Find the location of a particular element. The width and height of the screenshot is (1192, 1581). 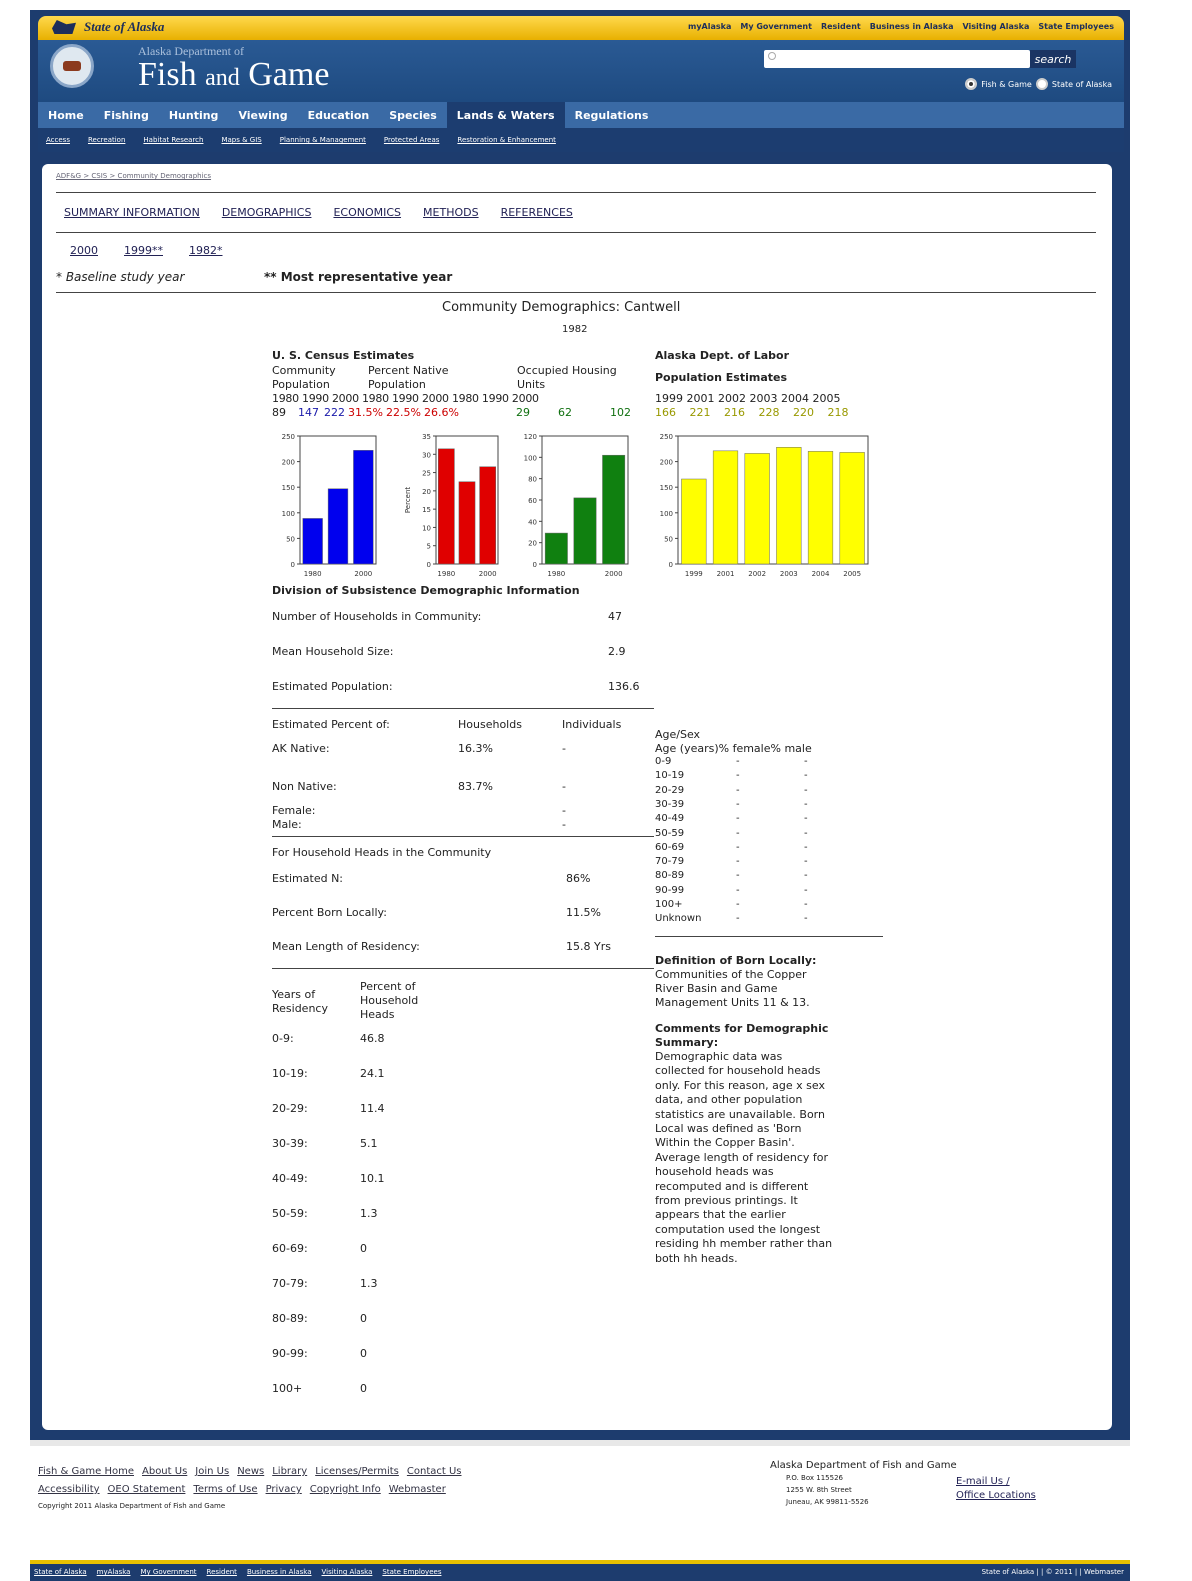

y-tick-label: 35 is located at coordinates (426, 437).